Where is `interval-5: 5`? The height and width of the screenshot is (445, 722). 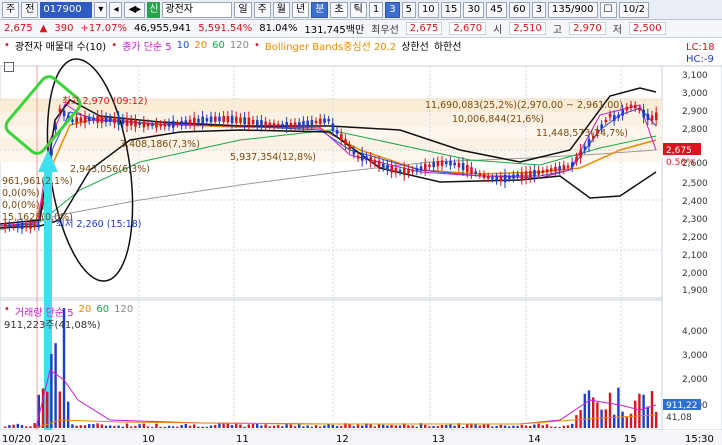
interval-5: 5 is located at coordinates (408, 9).